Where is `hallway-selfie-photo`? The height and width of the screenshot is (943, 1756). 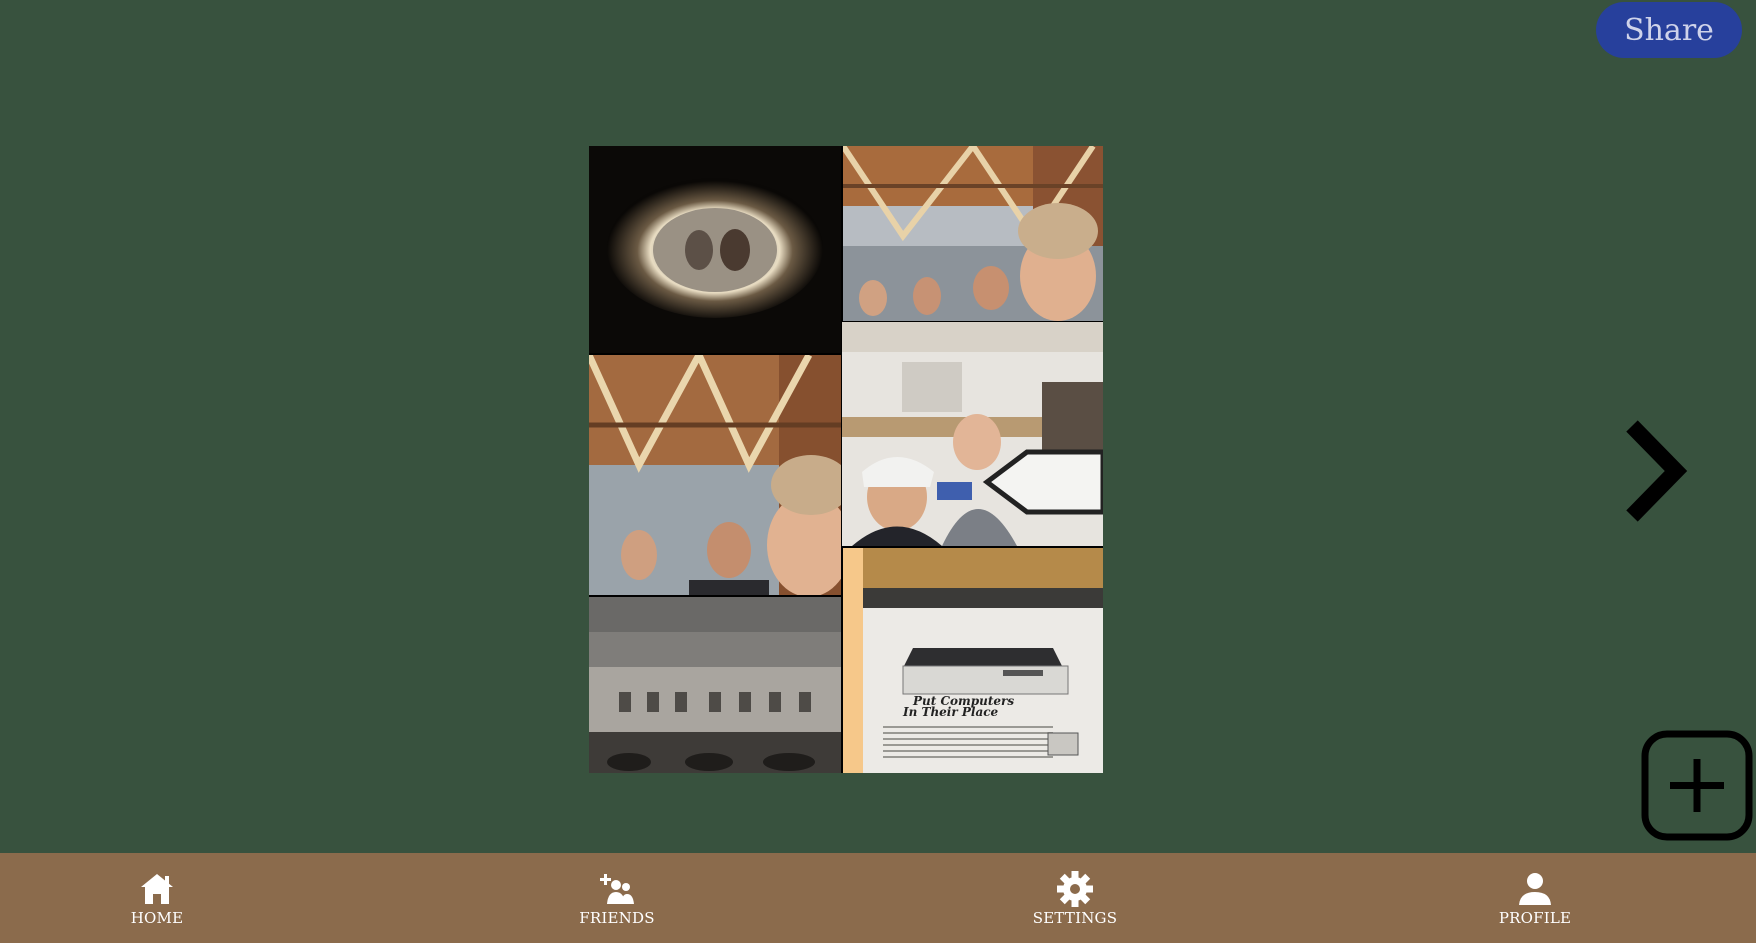 hallway-selfie-photo is located at coordinates (973, 233).